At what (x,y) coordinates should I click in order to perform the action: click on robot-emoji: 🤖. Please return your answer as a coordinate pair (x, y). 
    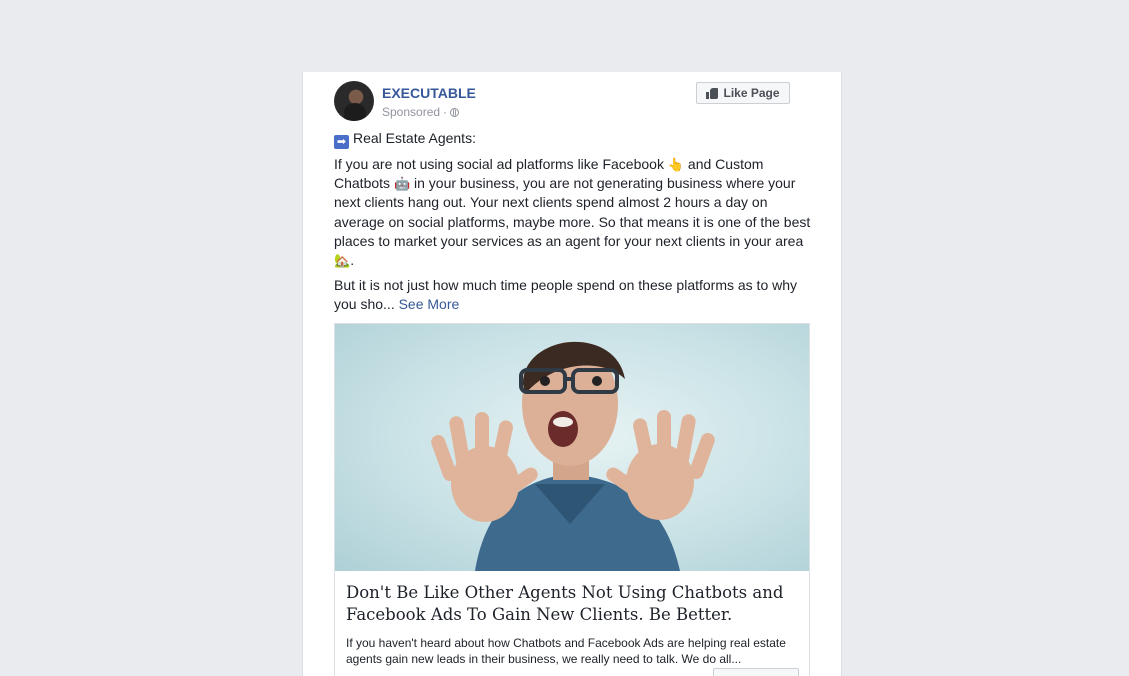
    Looking at the image, I should click on (402, 184).